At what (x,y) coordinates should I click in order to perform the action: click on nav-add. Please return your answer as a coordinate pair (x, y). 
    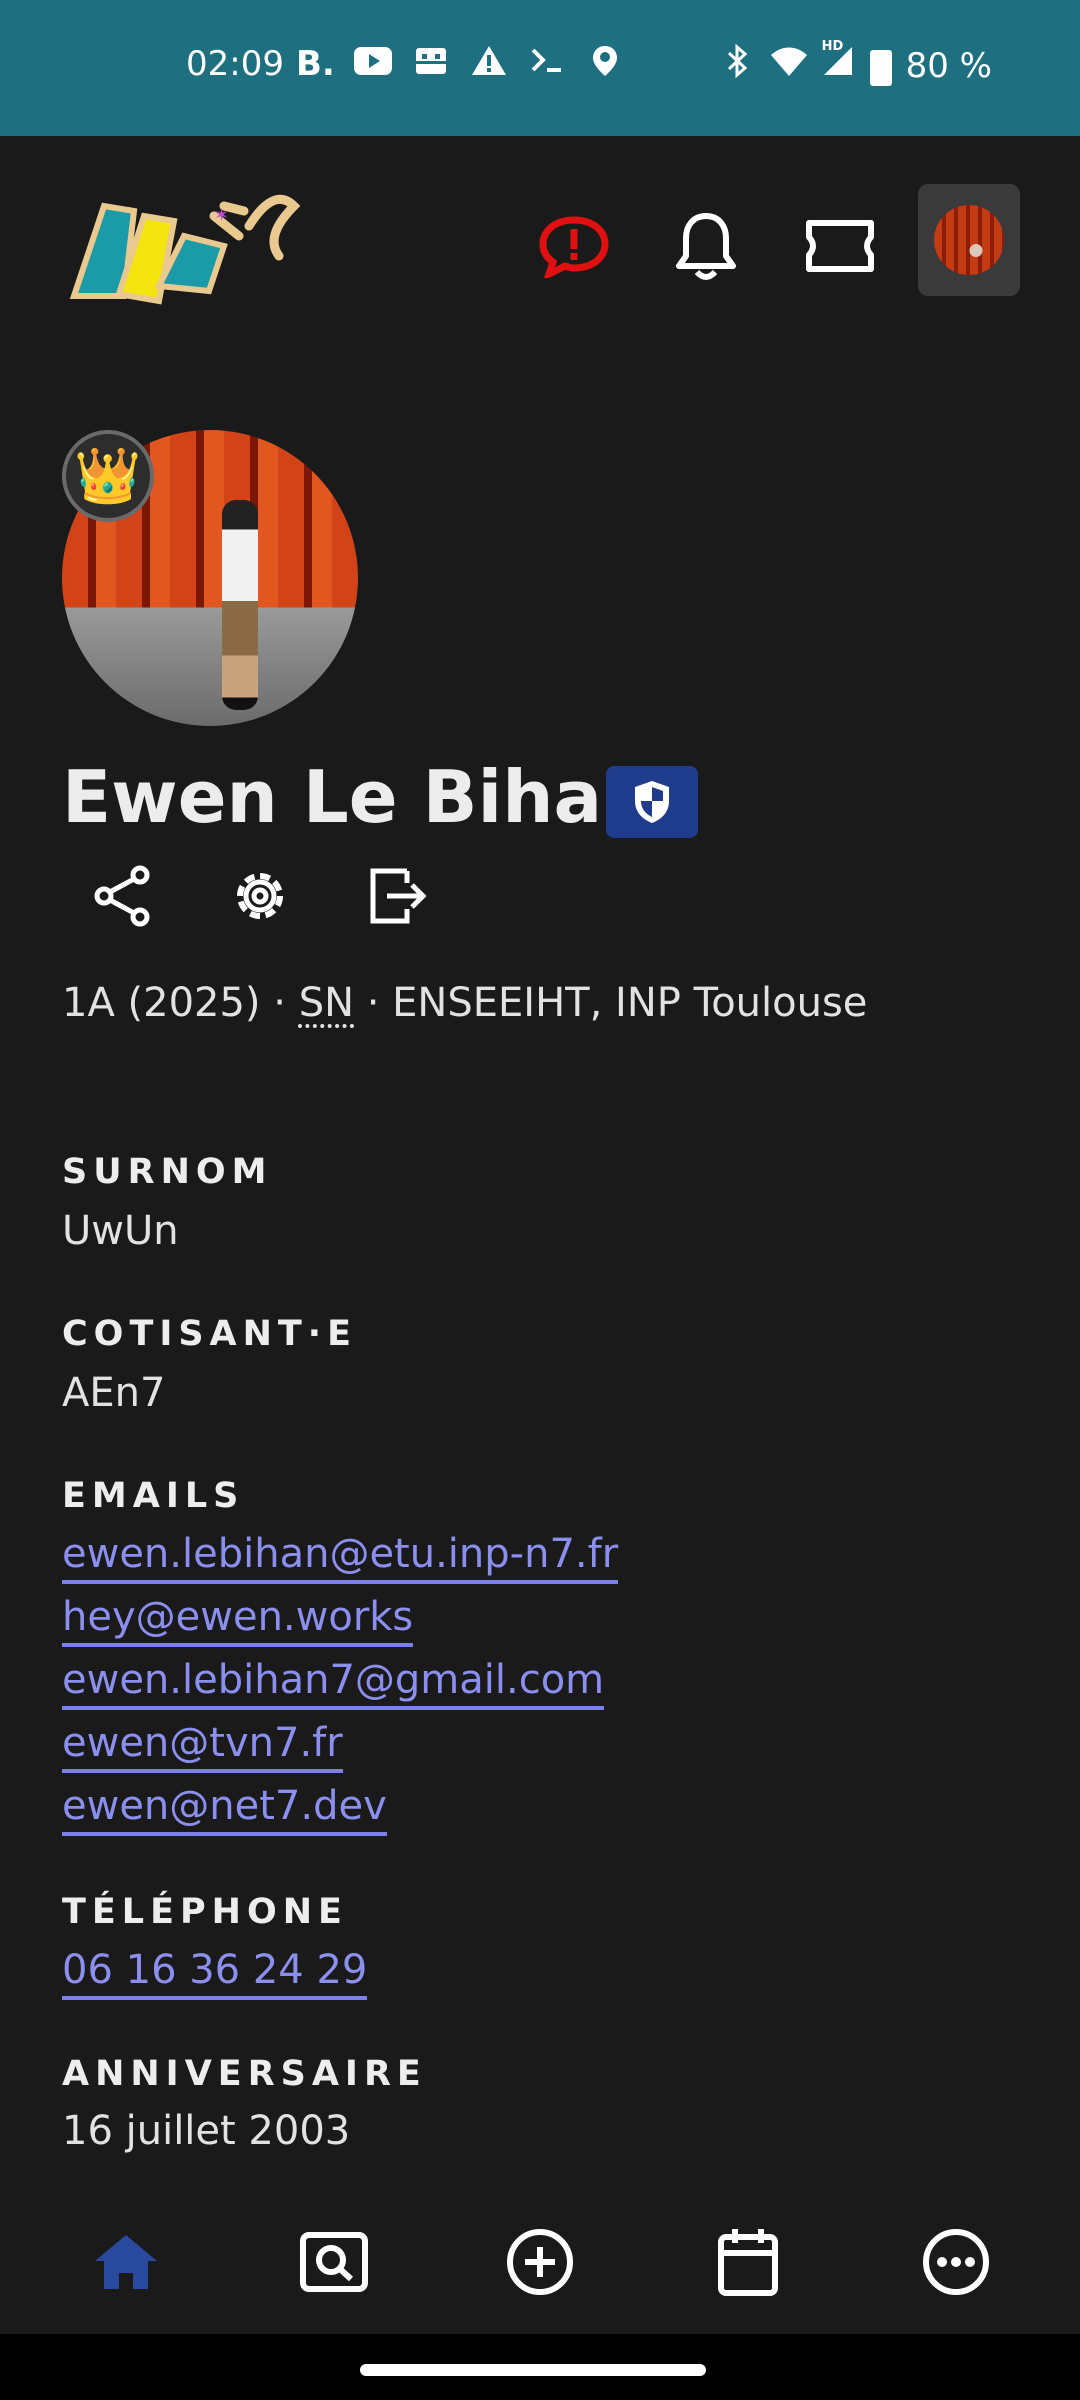
    Looking at the image, I should click on (540, 2262).